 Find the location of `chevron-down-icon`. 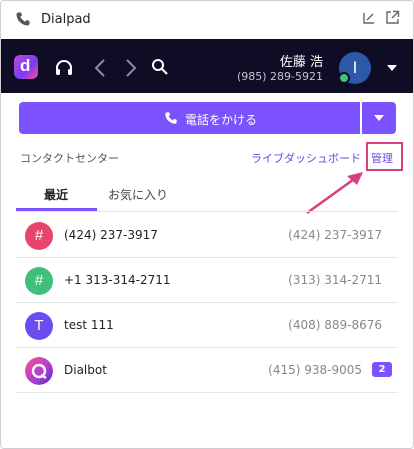

chevron-down-icon is located at coordinates (379, 118).